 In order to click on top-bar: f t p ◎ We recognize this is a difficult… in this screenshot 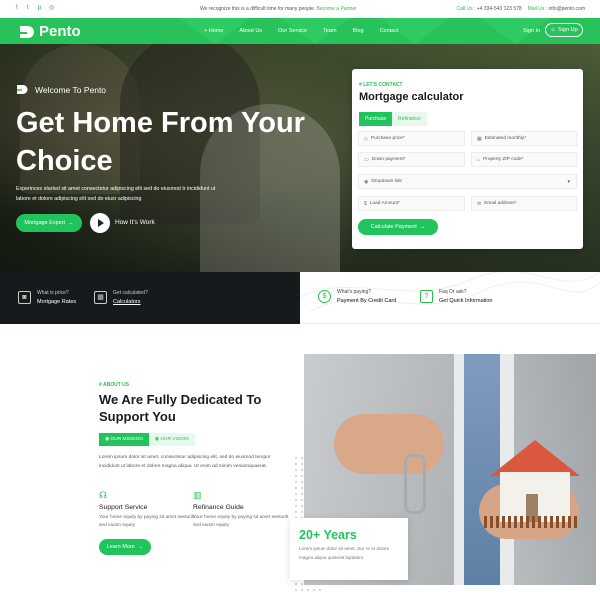, I will do `click(300, 9)`.